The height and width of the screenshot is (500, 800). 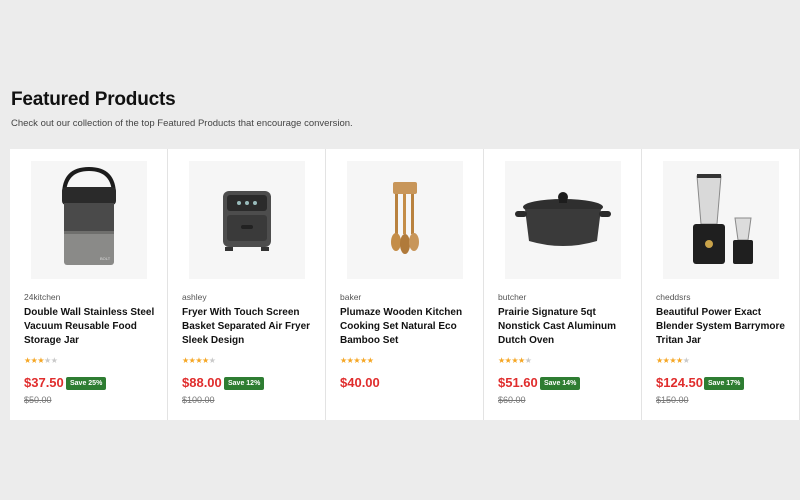 I want to click on save-badge: Save 17%, so click(x=724, y=383).